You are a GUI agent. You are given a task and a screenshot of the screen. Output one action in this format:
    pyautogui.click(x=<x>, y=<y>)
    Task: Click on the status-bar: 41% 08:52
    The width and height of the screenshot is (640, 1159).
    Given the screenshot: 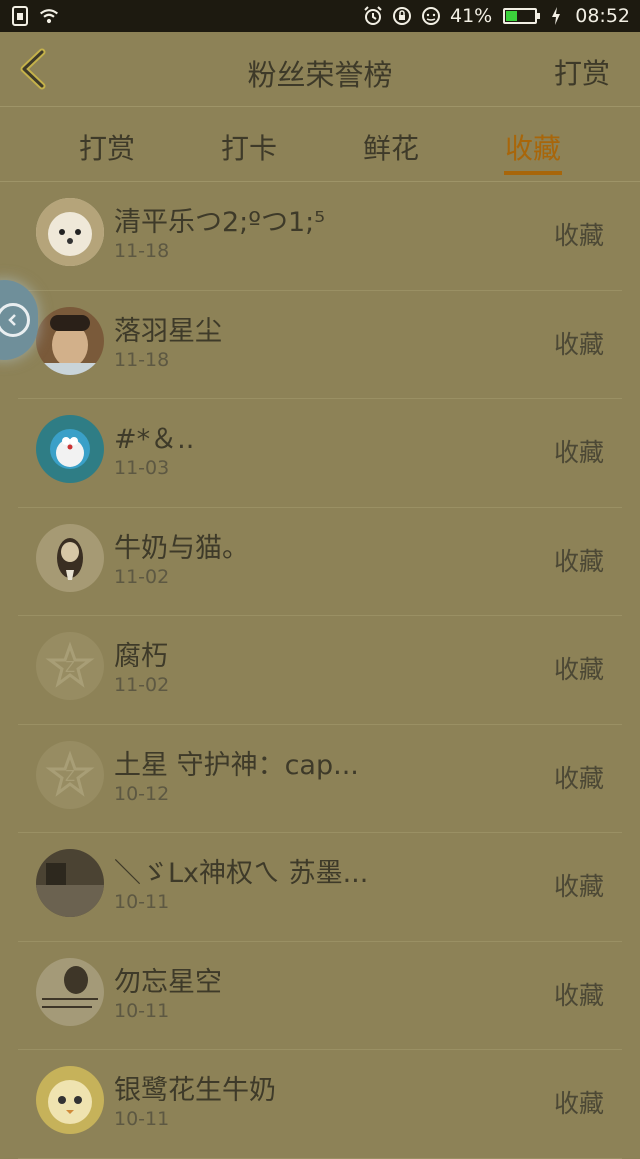 What is the action you would take?
    pyautogui.click(x=320, y=16)
    